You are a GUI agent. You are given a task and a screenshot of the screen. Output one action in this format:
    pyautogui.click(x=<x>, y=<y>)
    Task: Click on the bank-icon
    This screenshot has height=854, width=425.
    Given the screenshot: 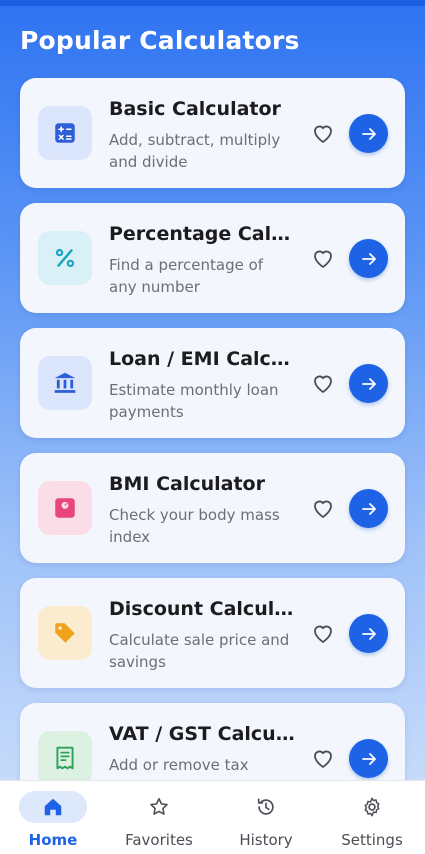 What is the action you would take?
    pyautogui.click(x=65, y=383)
    